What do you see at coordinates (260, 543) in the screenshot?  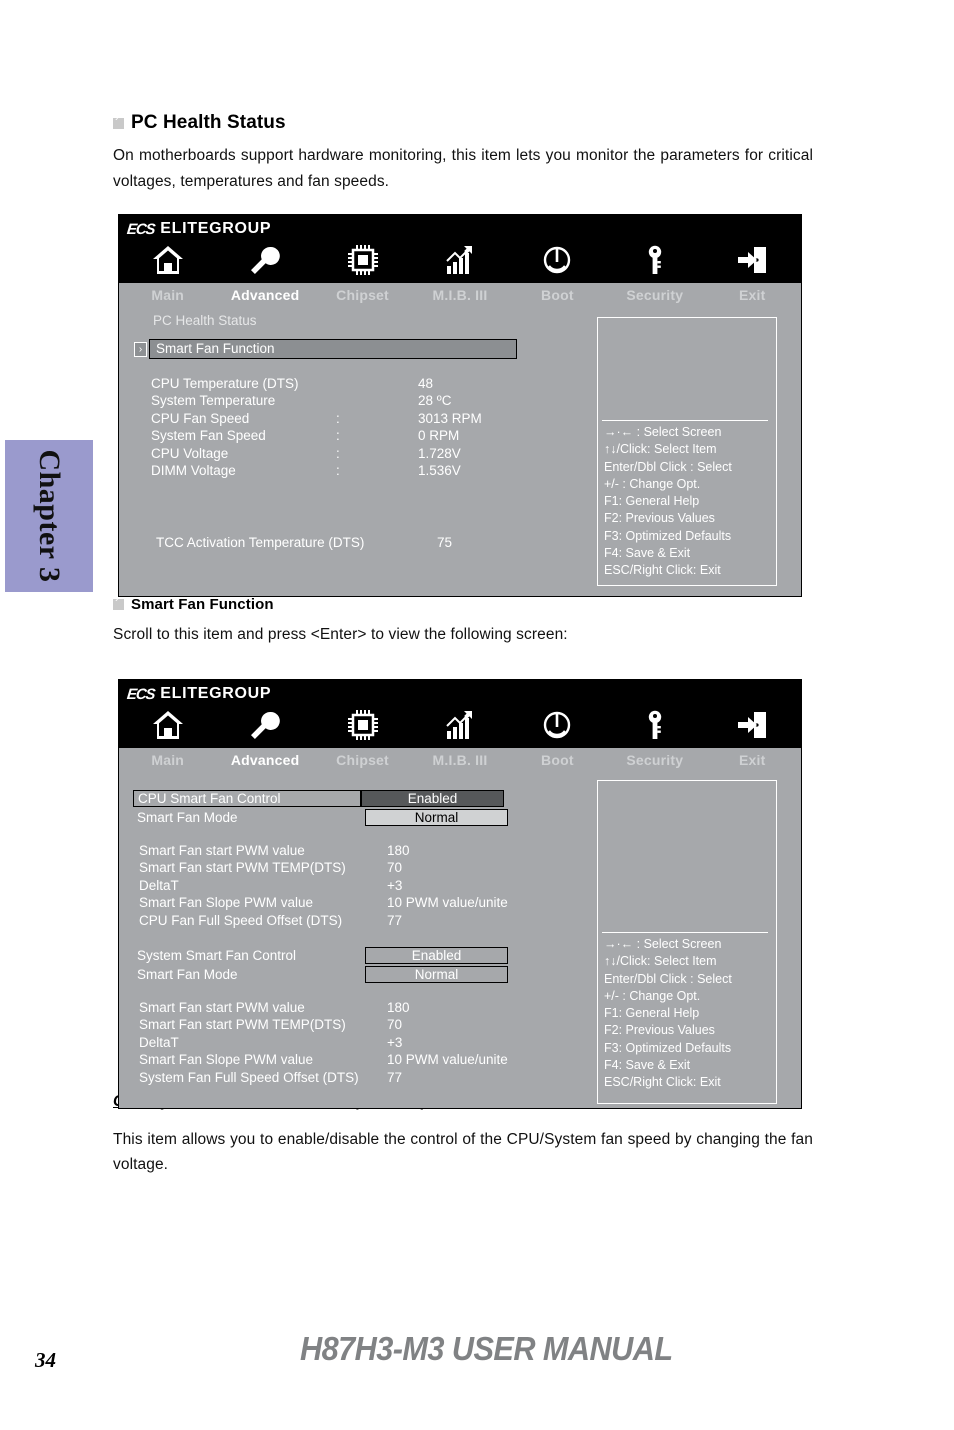 I see `tcc-name: TCC Activation Temperature (DTS)` at bounding box center [260, 543].